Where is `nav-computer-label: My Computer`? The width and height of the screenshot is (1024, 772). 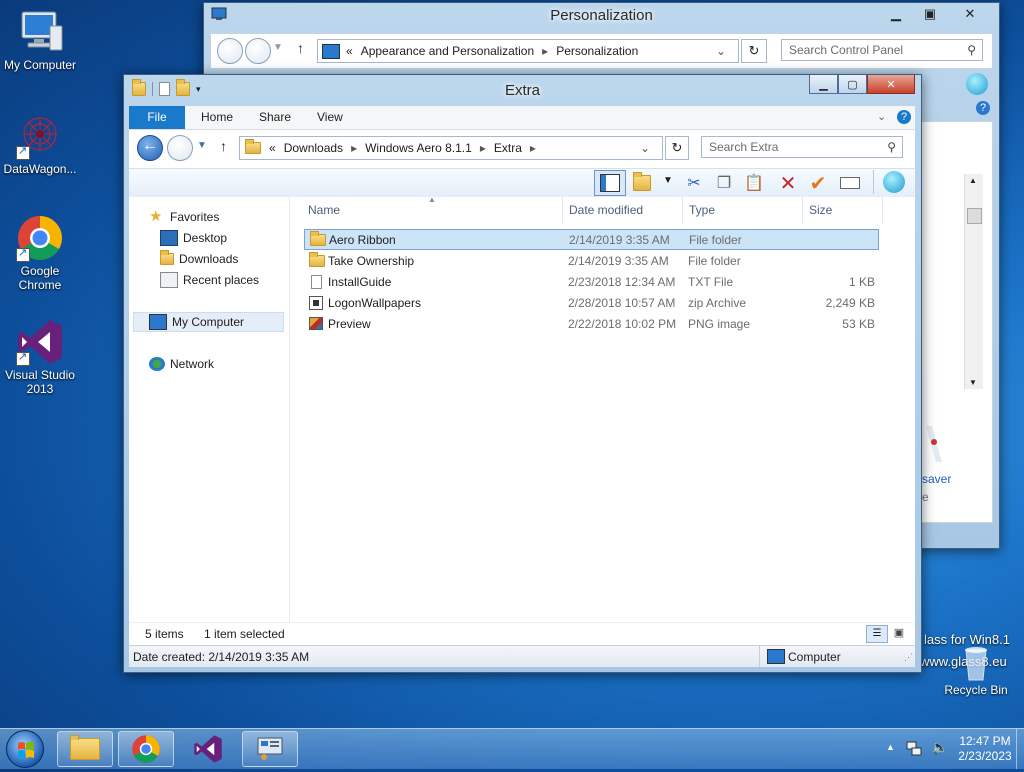 nav-computer-label: My Computer is located at coordinates (208, 322).